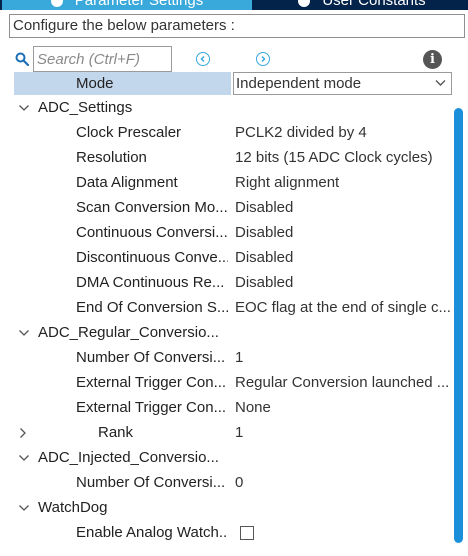 Image resolution: width=468 pixels, height=556 pixels. What do you see at coordinates (111, 157) in the screenshot?
I see `param-label: Resolution` at bounding box center [111, 157].